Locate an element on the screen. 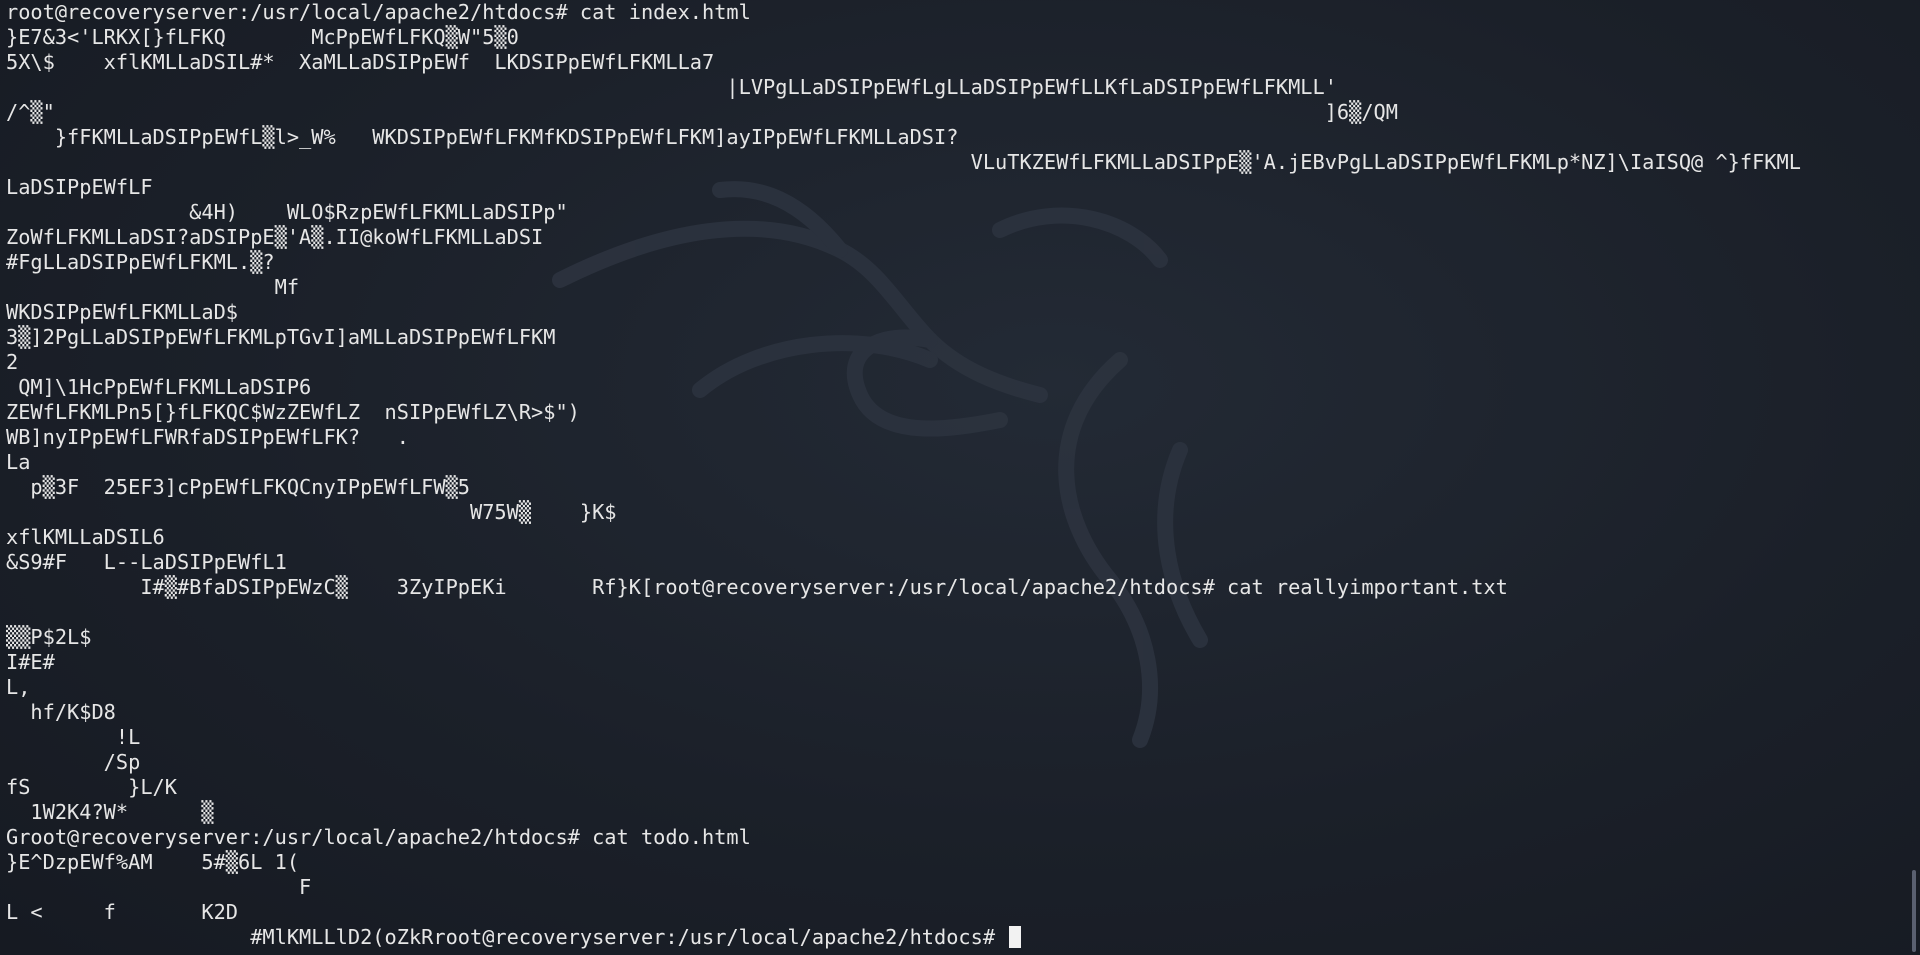 The height and width of the screenshot is (955, 1920). terminal-line: 2 is located at coordinates (12, 362).